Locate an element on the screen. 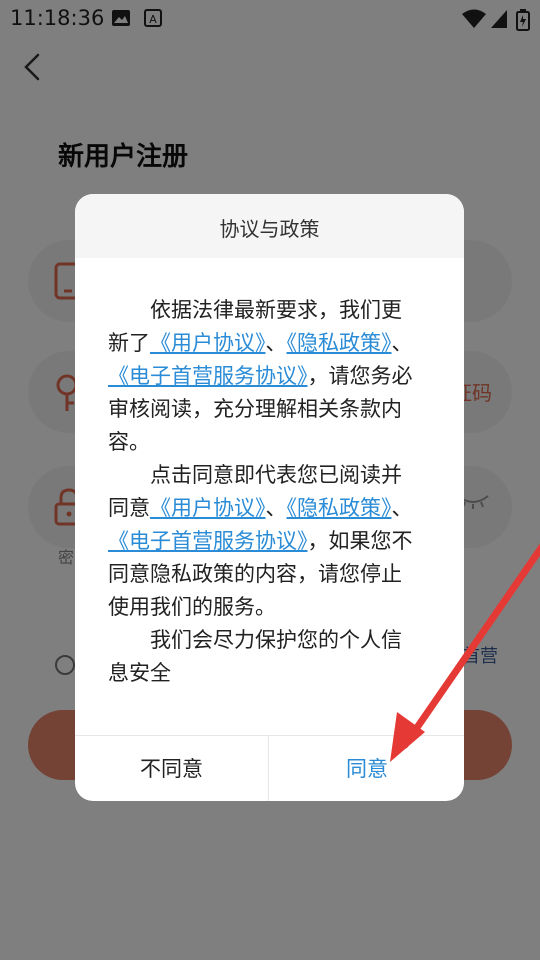 This screenshot has width=540, height=960. annotation-arrow-icon is located at coordinates (465, 652).